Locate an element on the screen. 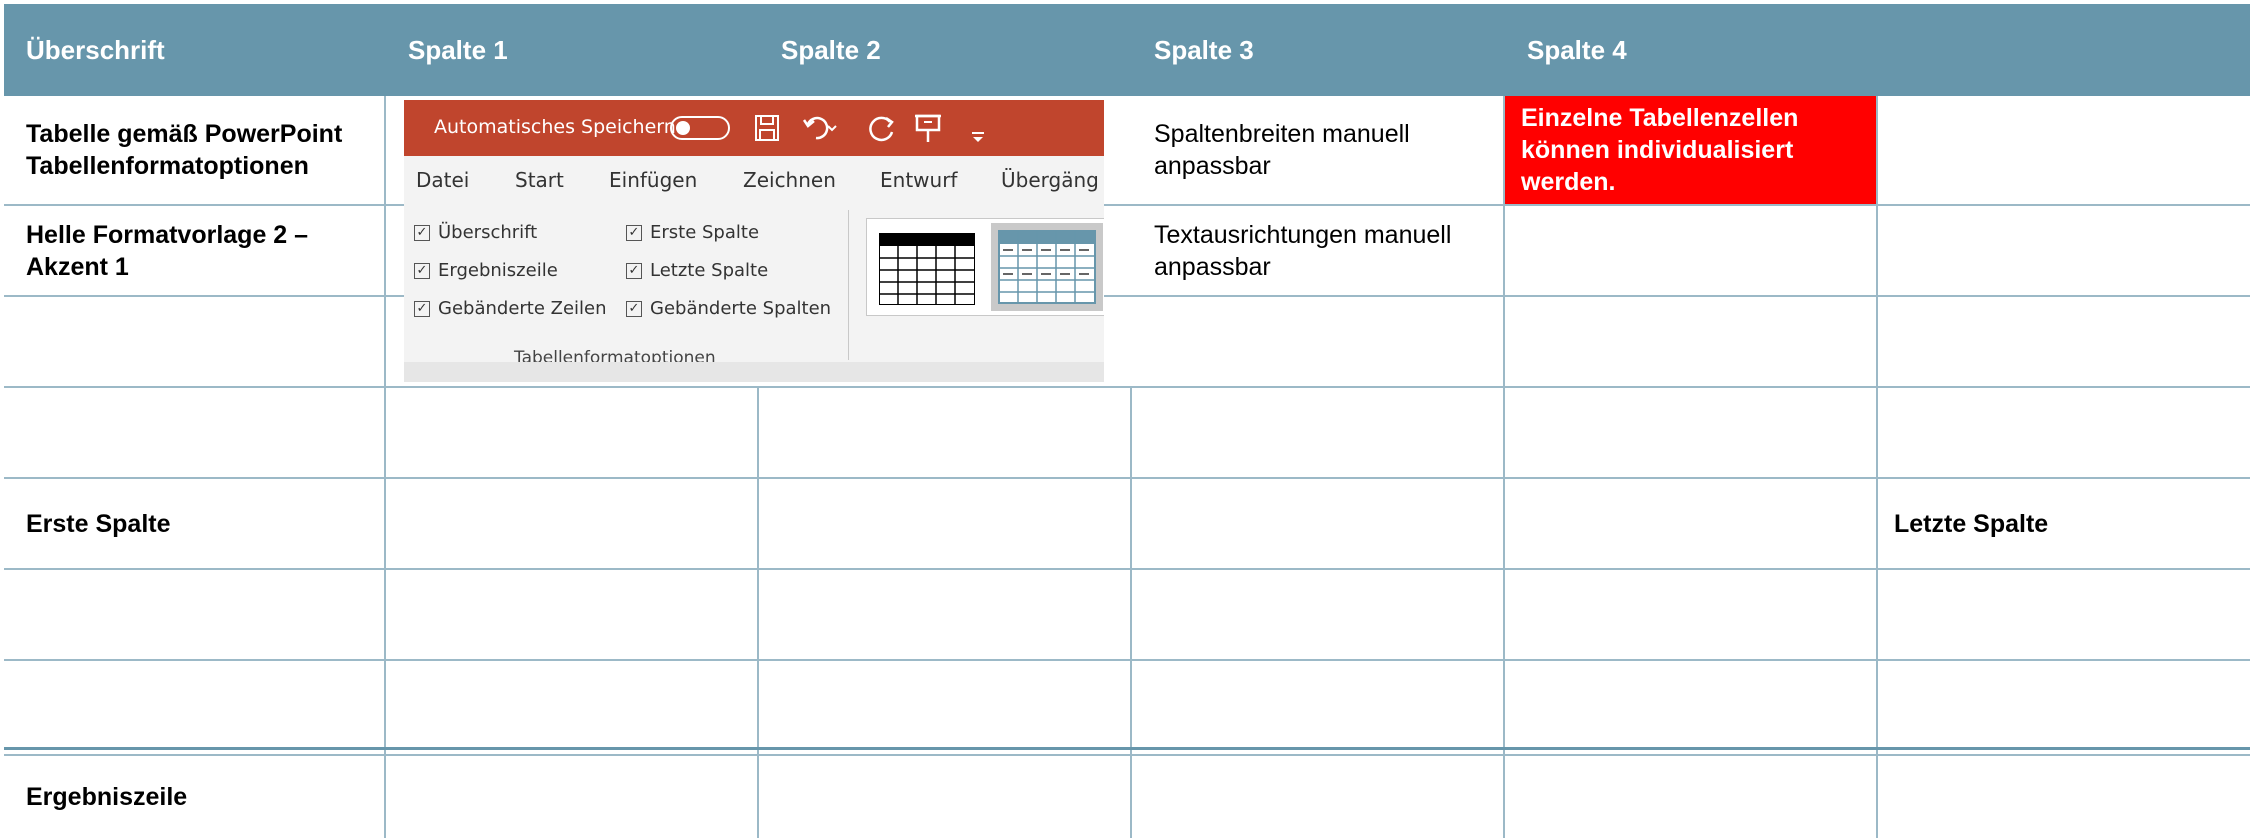  checkbox-last-column: ✓ Letzte Spalte is located at coordinates (697, 270).